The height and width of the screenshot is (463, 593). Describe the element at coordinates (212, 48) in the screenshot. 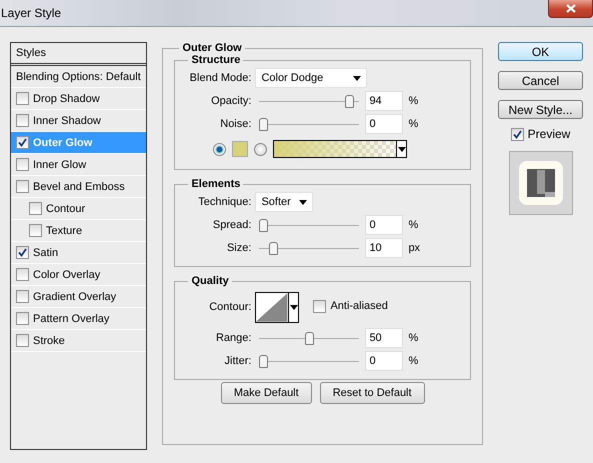

I see `group-title: Outer Glow` at that location.